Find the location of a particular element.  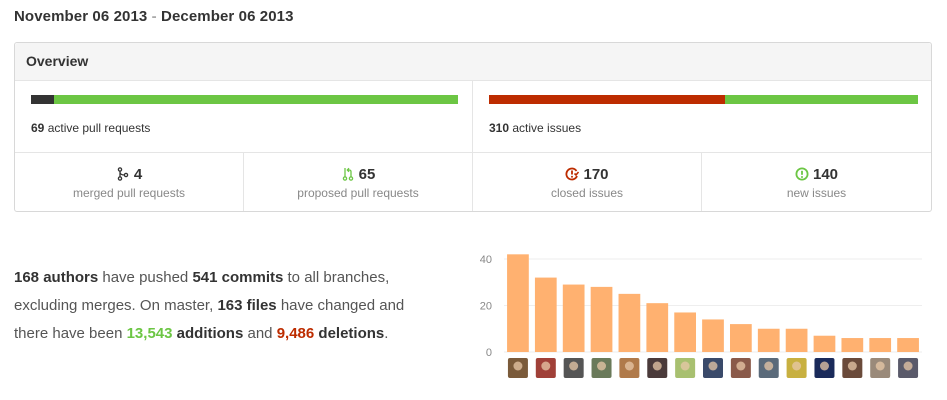

deletions-word: deletions is located at coordinates (349, 333).